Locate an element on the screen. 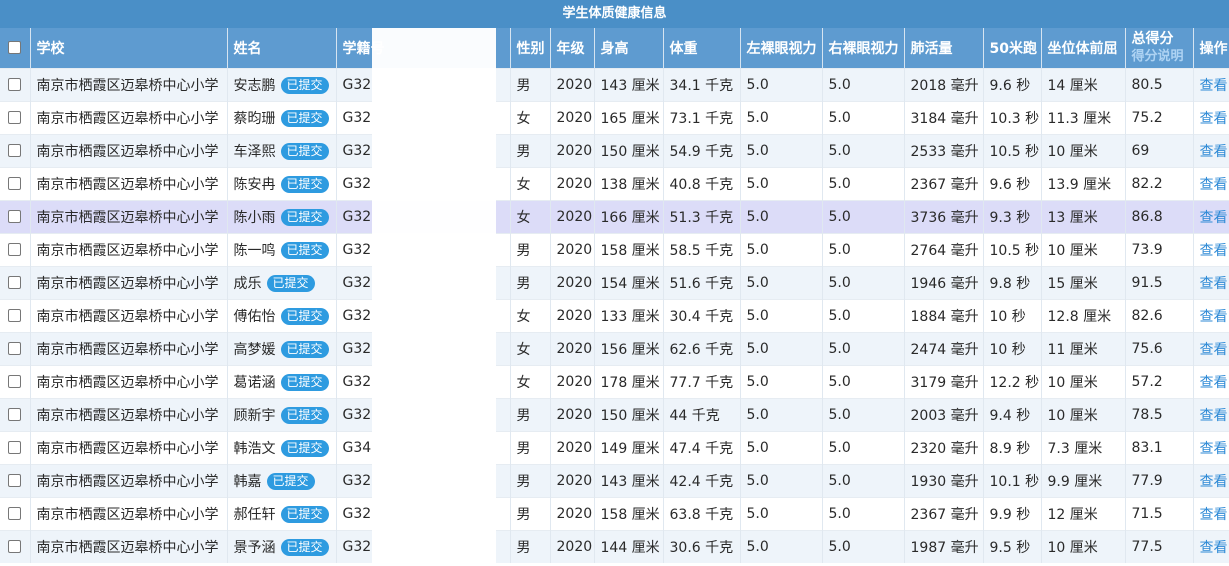 The image size is (1229, 566). height-cell-text: 156 厘米 is located at coordinates (630, 349).